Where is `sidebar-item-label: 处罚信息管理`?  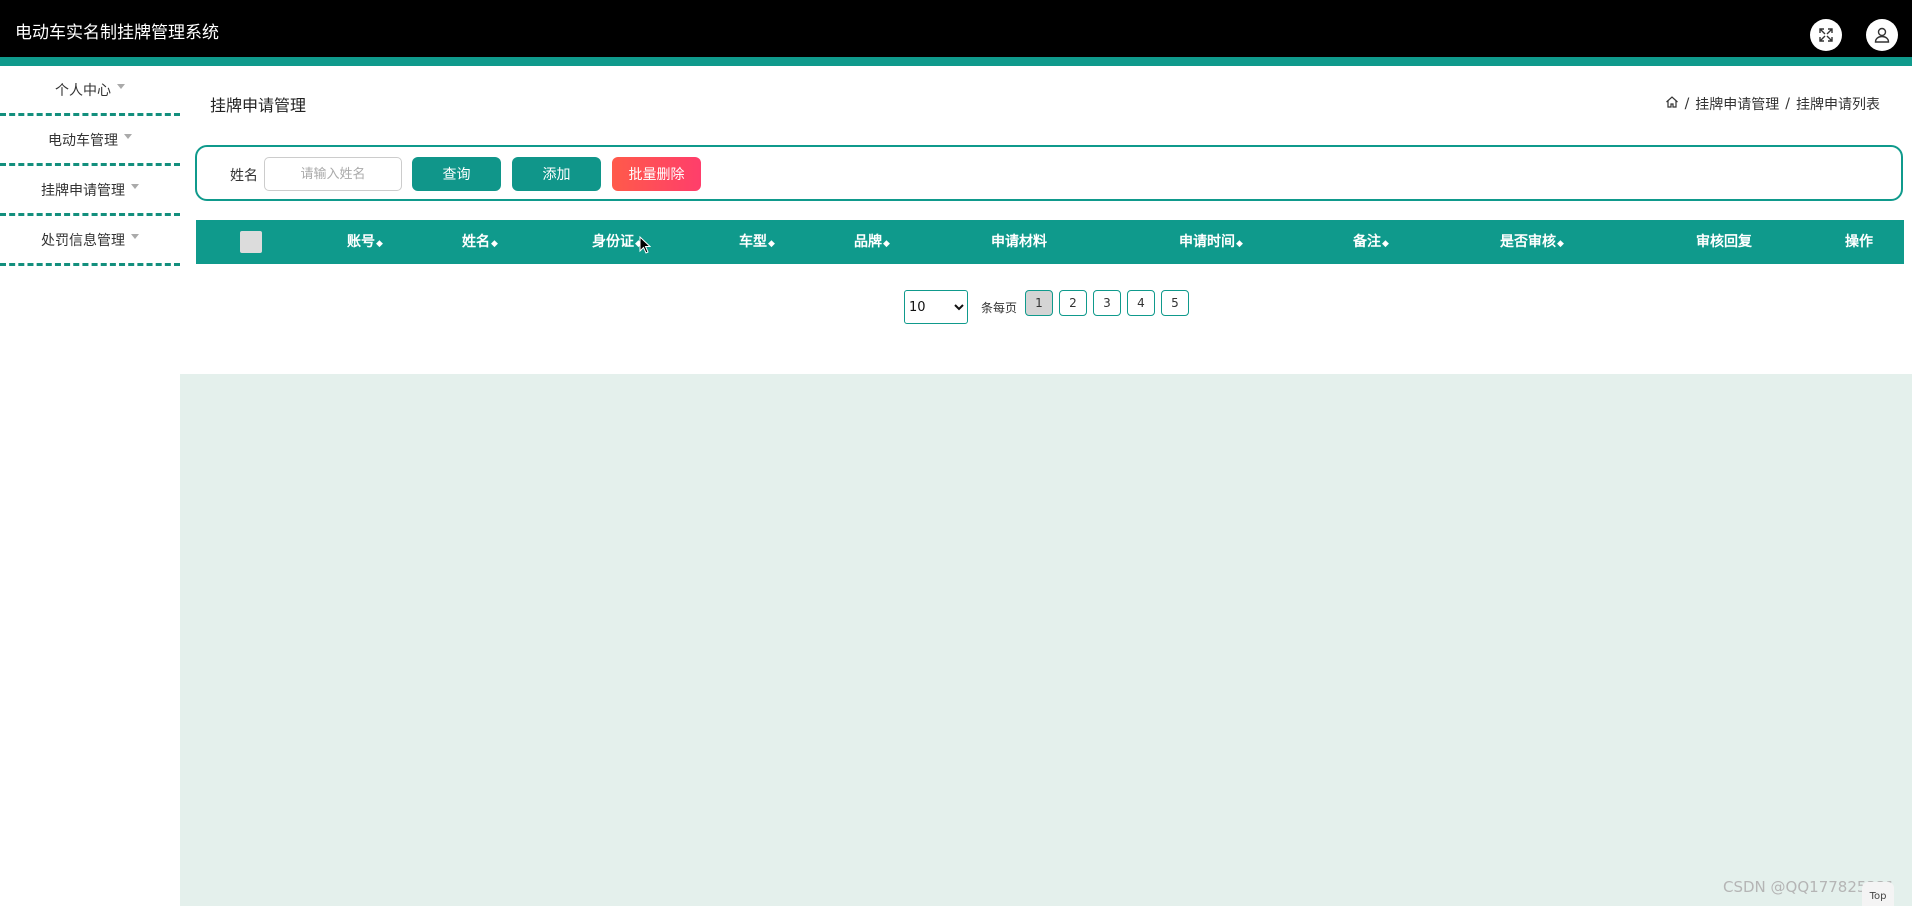 sidebar-item-label: 处罚信息管理 is located at coordinates (83, 240).